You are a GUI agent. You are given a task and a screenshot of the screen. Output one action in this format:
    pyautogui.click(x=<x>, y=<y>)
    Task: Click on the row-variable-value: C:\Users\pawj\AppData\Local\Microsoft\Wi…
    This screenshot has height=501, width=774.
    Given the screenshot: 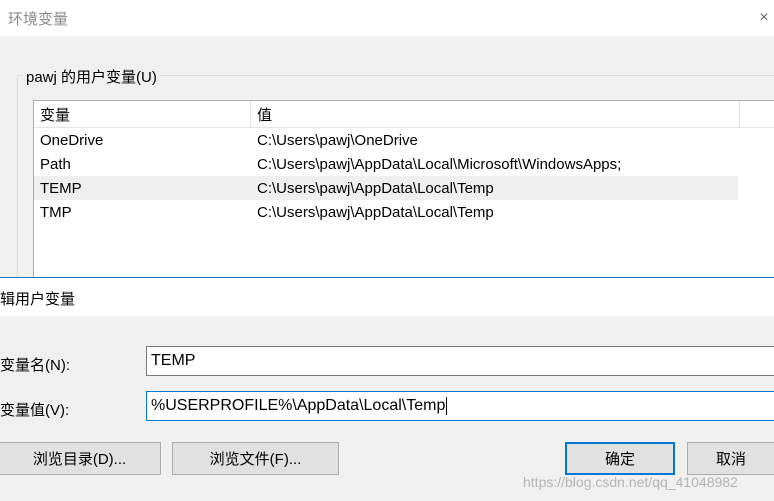 What is the action you would take?
    pyautogui.click(x=439, y=164)
    